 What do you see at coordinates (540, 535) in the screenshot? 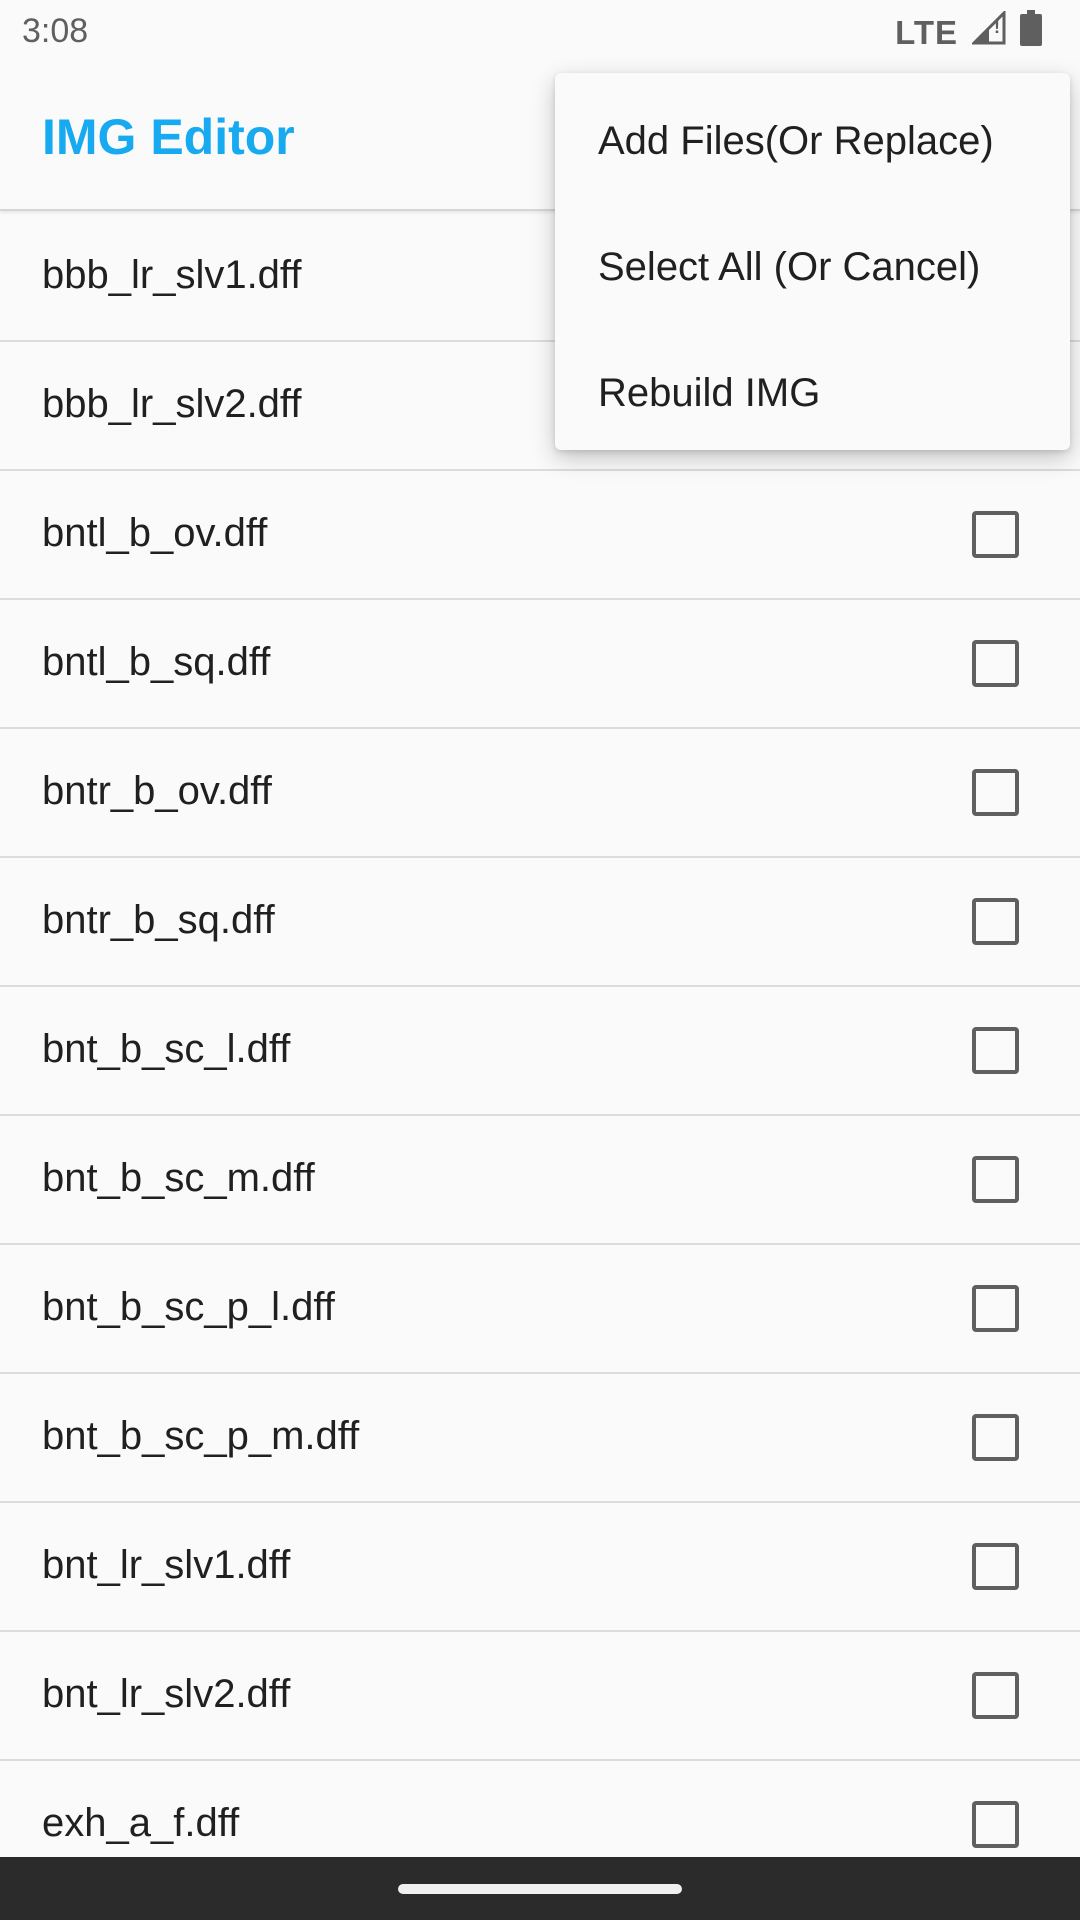
I see `list-item: bntl_b_ov.dff` at bounding box center [540, 535].